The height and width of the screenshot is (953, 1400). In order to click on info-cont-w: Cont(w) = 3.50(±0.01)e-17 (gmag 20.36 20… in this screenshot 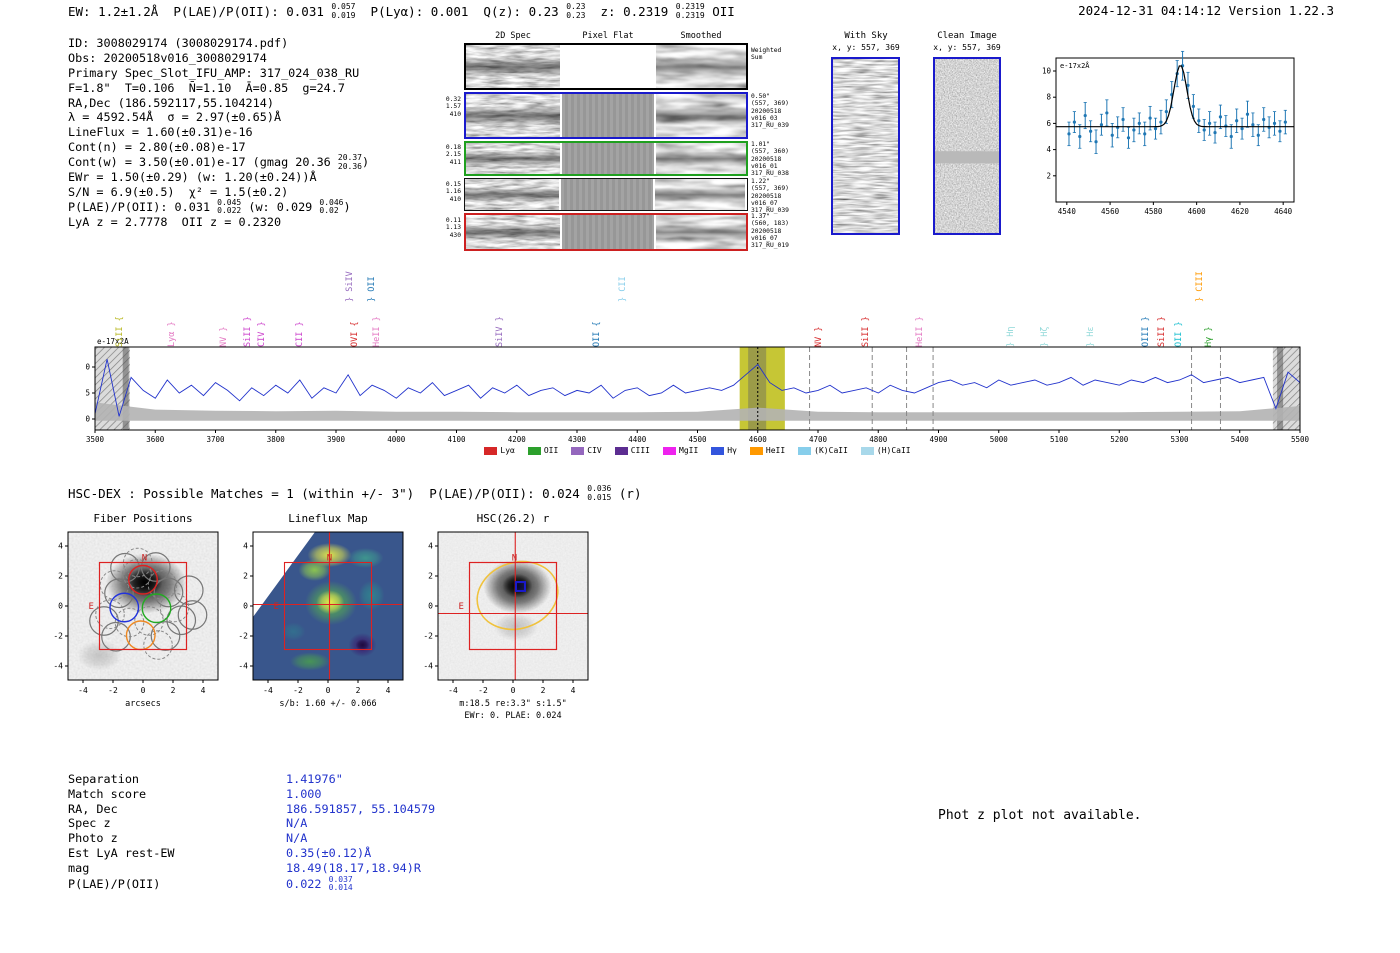, I will do `click(219, 162)`.